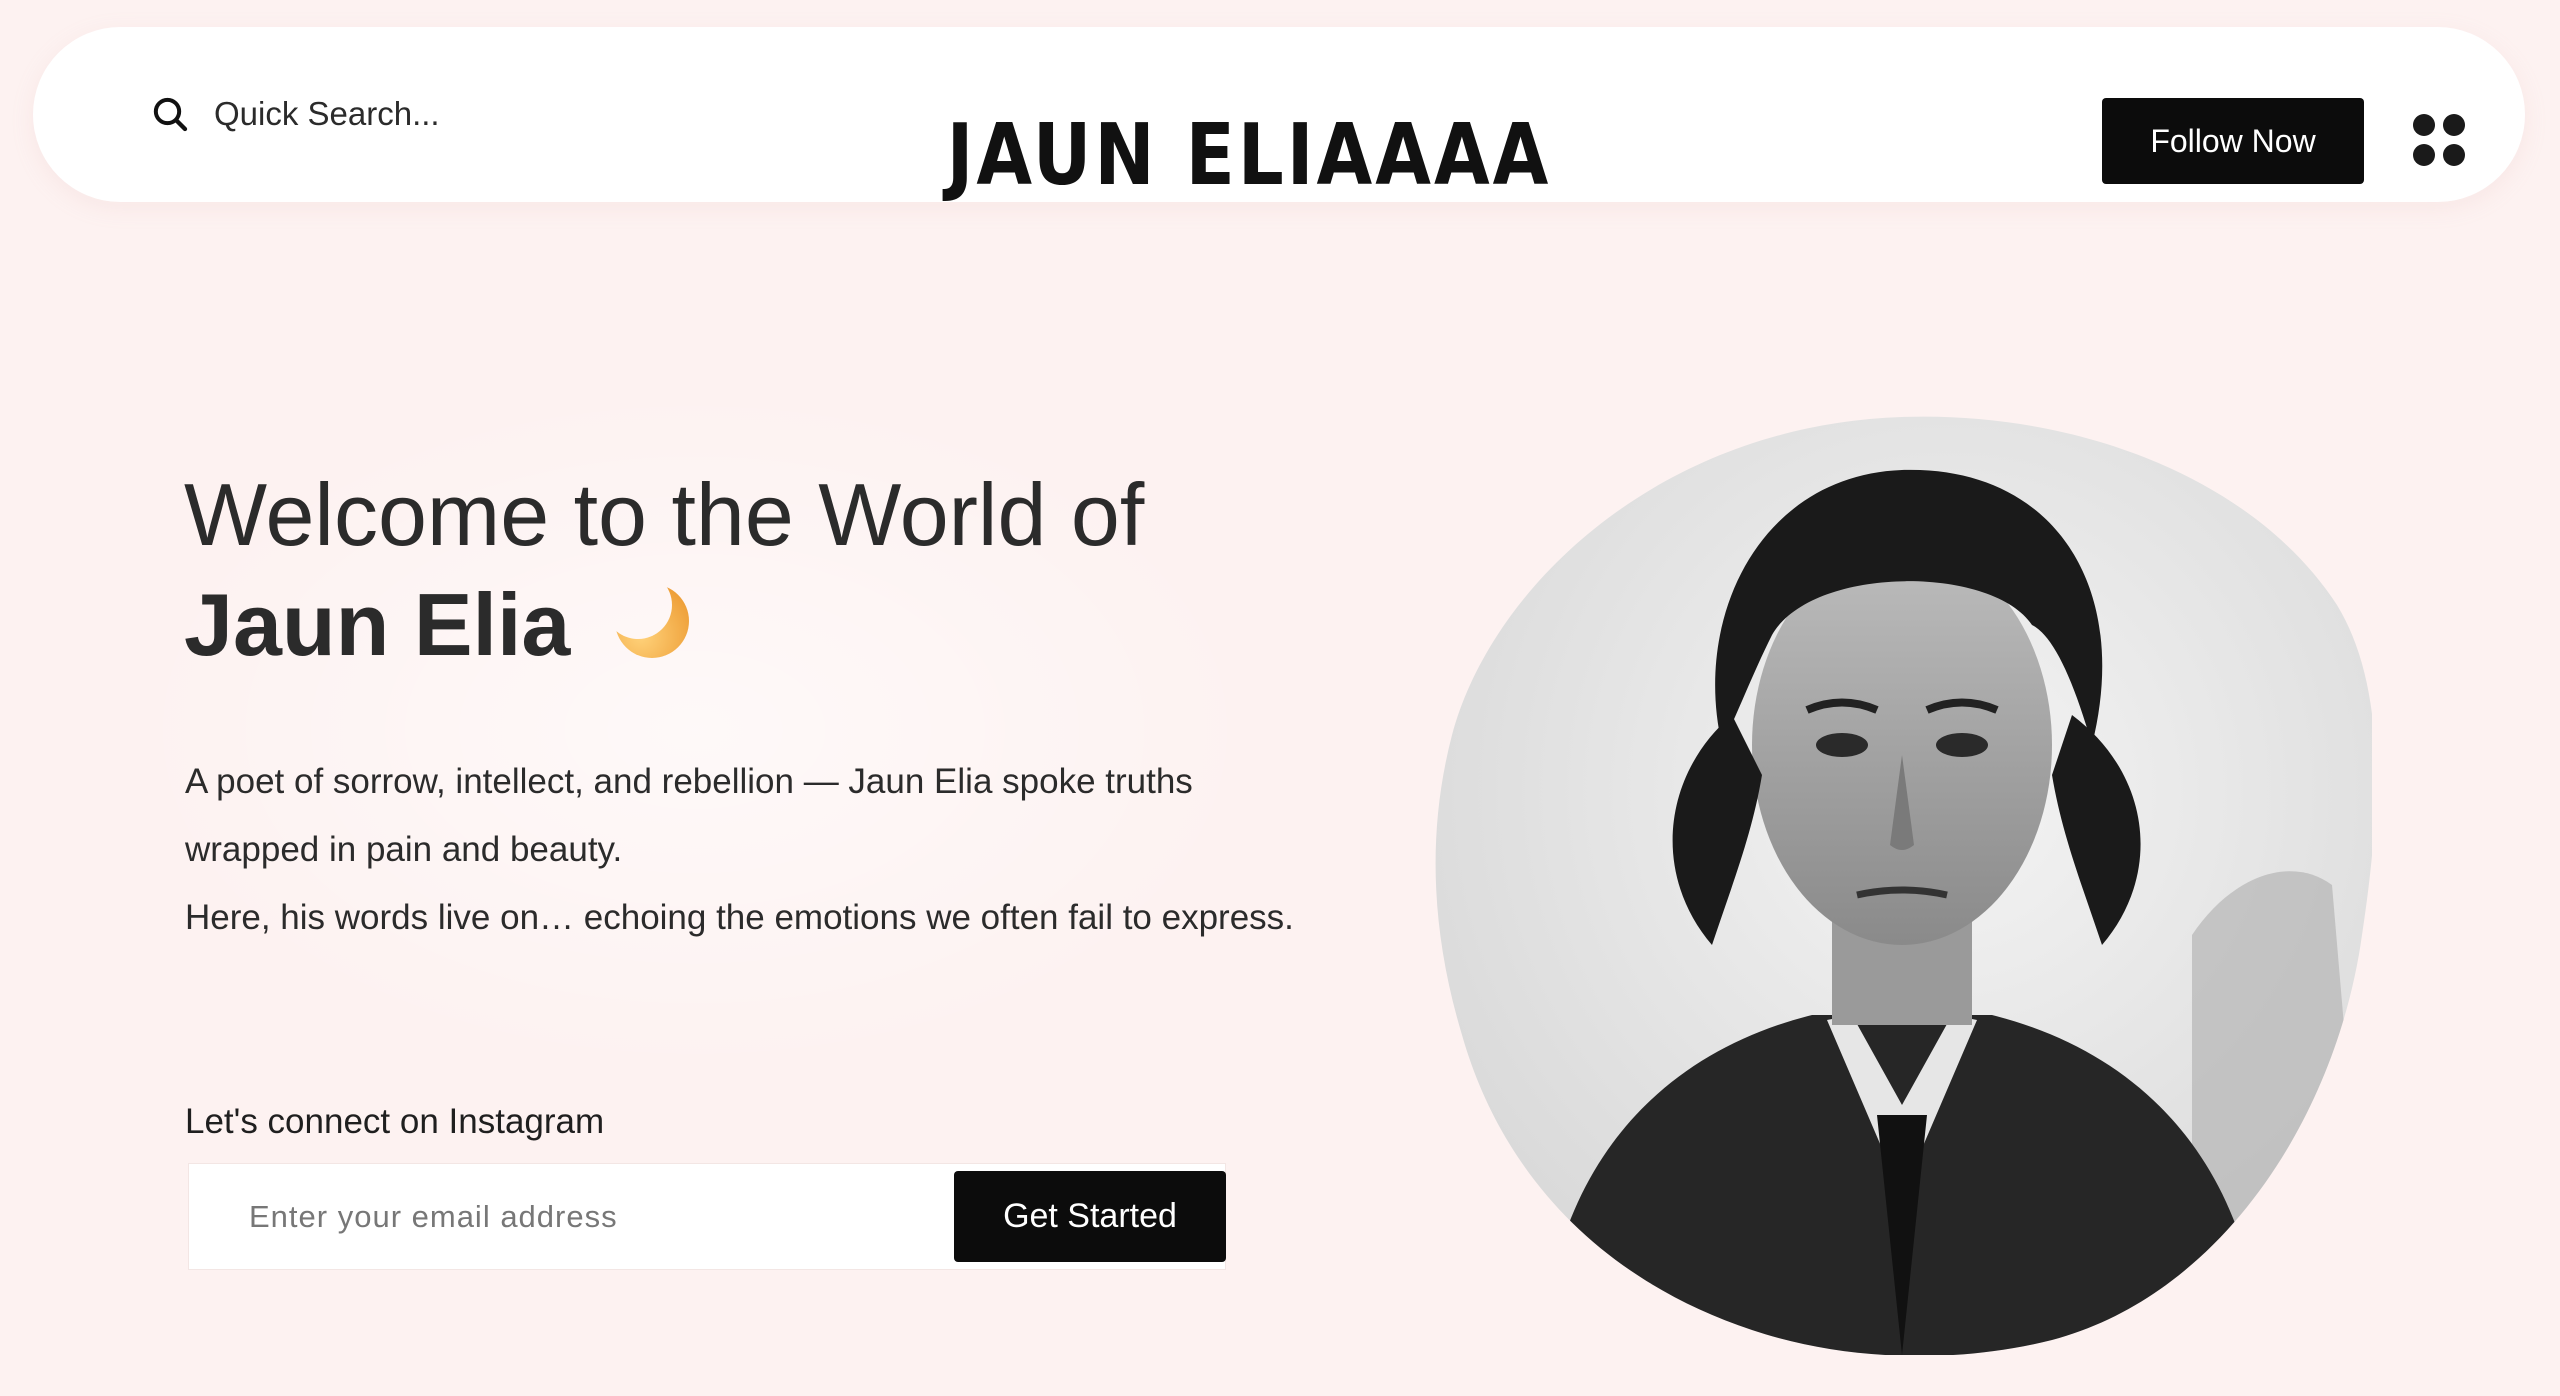 The image size is (2560, 1396). I want to click on email-signup-form: Get Started, so click(707, 1216).